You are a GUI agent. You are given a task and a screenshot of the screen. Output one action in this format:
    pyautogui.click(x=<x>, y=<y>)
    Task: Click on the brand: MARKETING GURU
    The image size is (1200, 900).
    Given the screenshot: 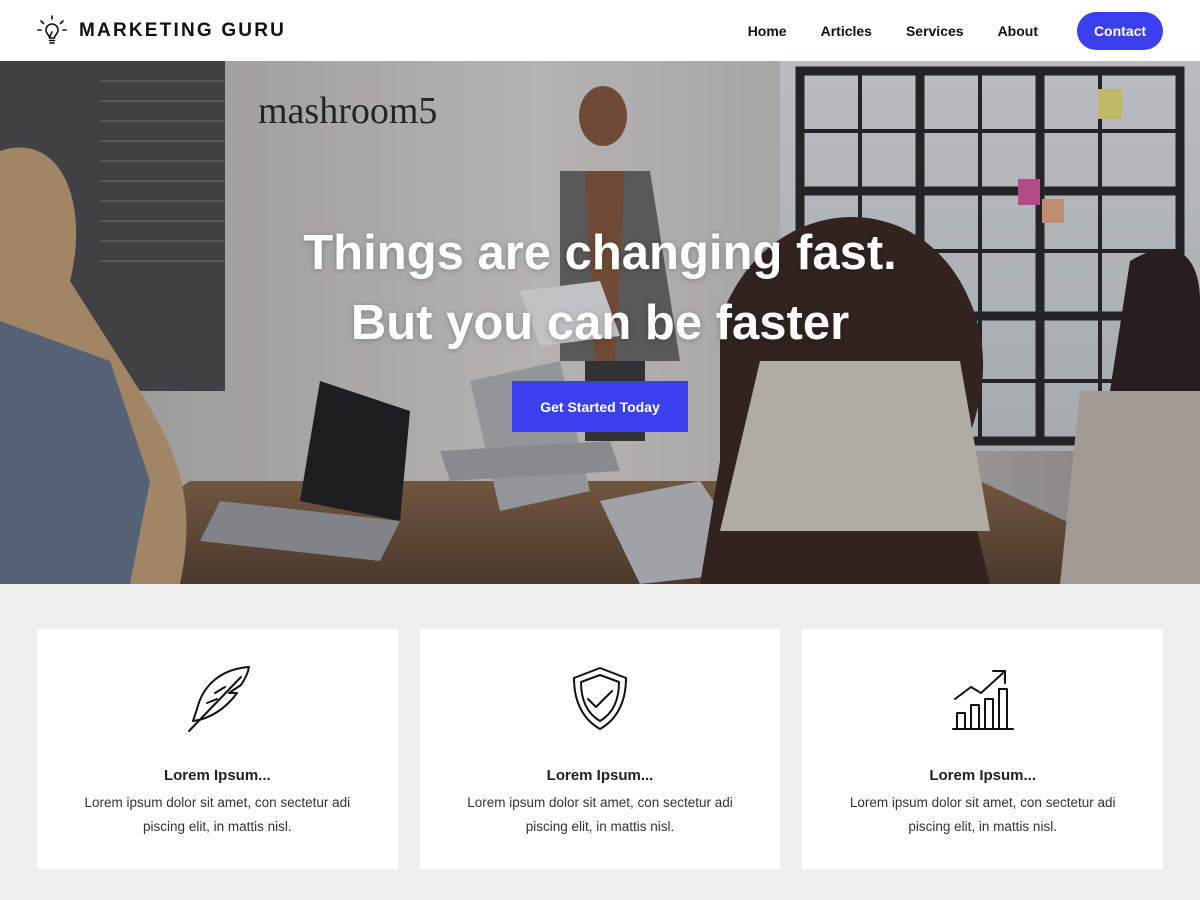 What is the action you would take?
    pyautogui.click(x=162, y=30)
    